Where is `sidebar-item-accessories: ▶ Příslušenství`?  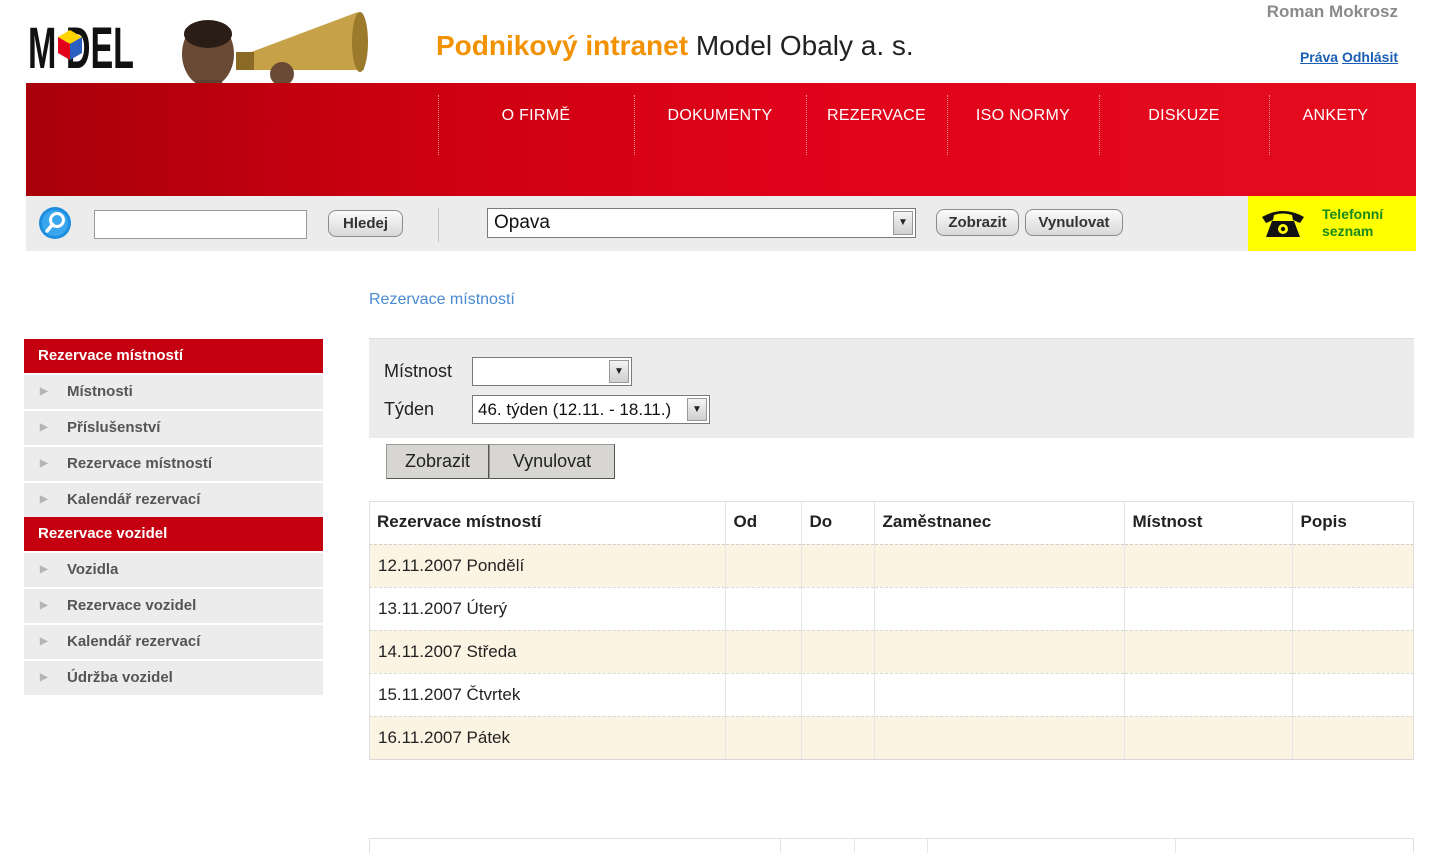
sidebar-item-accessories: ▶ Příslušenství is located at coordinates (173, 427).